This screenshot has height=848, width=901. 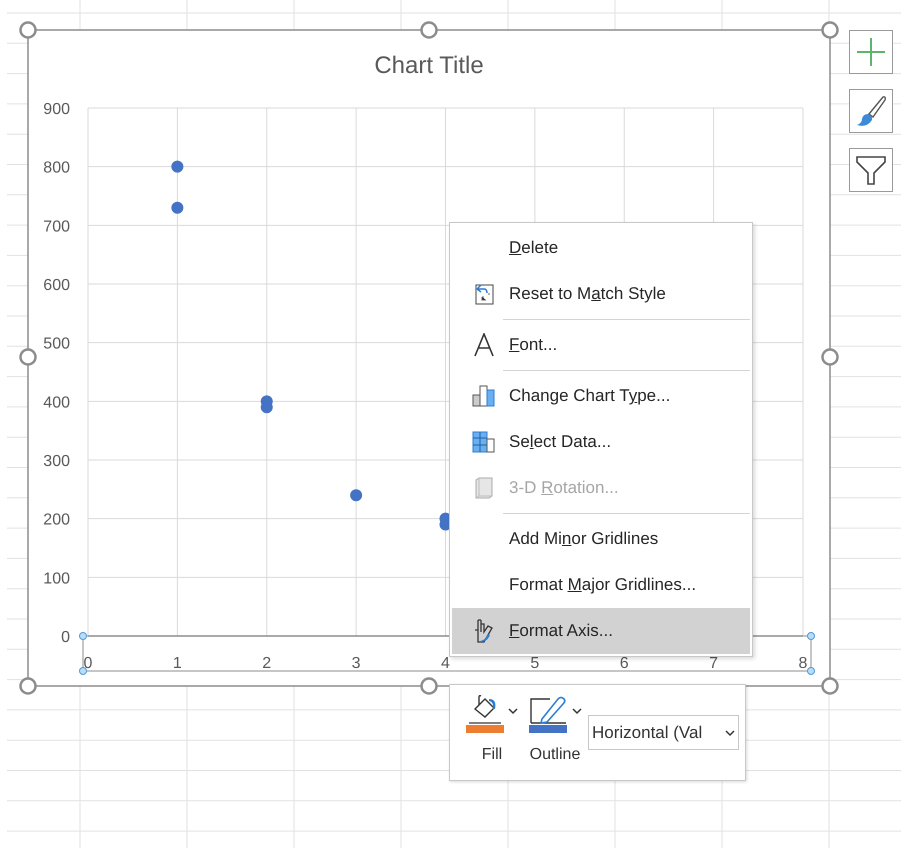 I want to click on axis-label: 600, so click(x=56, y=285).